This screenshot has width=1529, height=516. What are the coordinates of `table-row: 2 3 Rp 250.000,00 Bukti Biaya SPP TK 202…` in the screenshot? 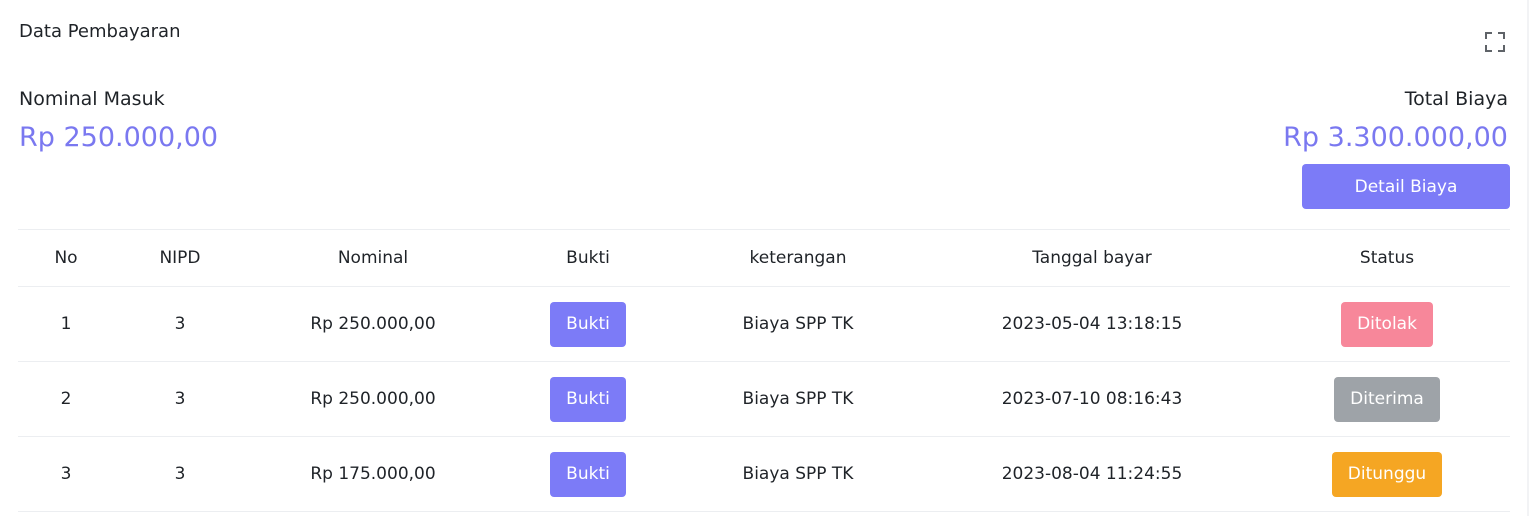 It's located at (764, 399).